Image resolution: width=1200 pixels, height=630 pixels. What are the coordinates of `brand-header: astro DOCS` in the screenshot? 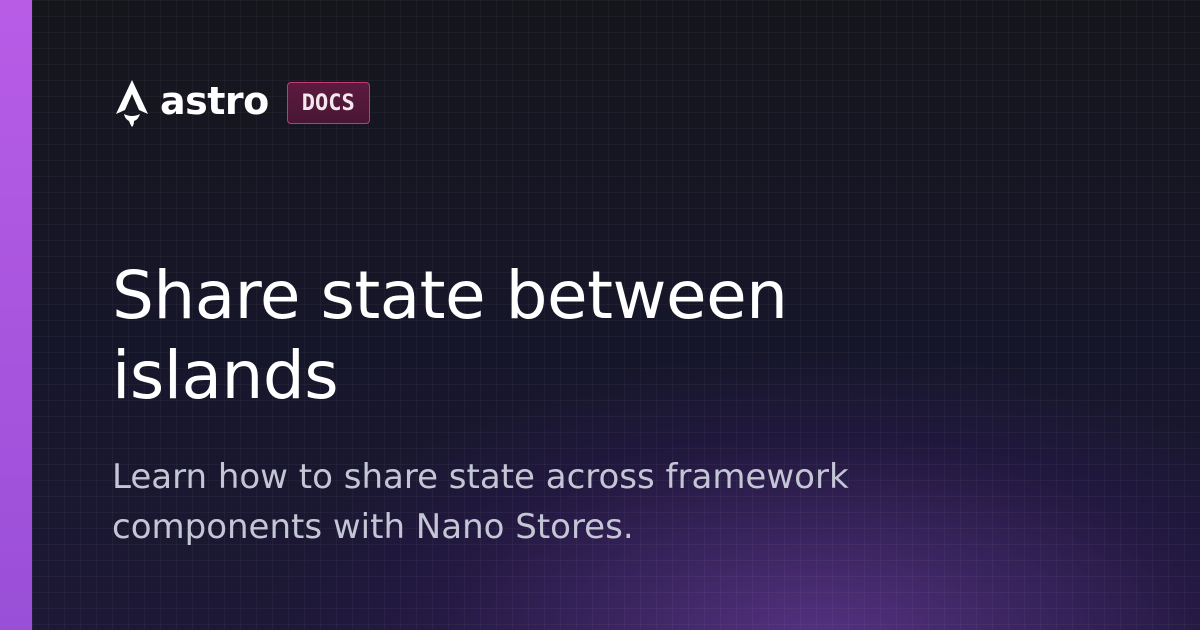 It's located at (241, 103).